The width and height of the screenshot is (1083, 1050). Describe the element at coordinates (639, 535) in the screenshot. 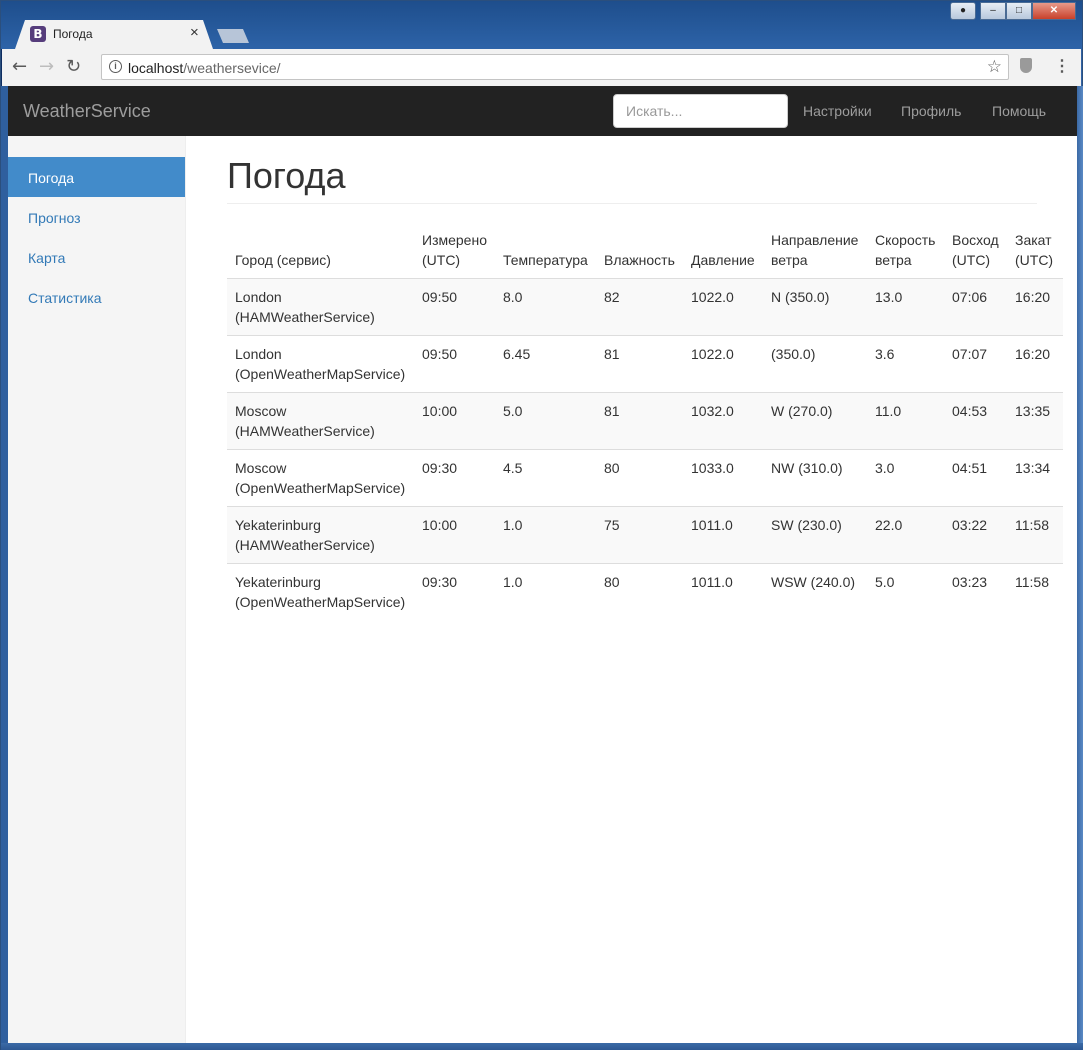

I see `cell-humidity: 75` at that location.